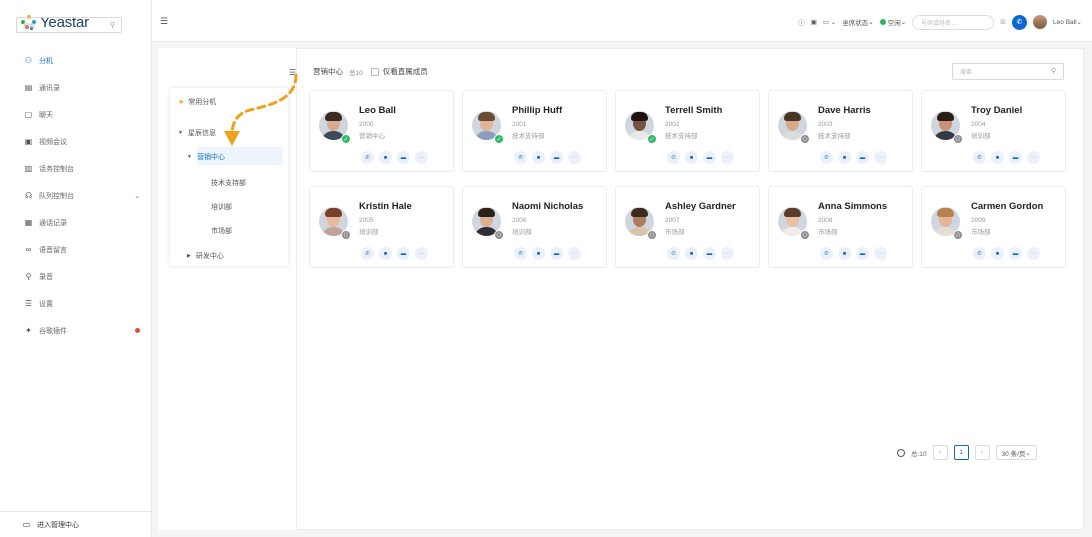 The image size is (1092, 537). What do you see at coordinates (197, 102) in the screenshot?
I see `tree-node-favorites: ★ 常用分机` at bounding box center [197, 102].